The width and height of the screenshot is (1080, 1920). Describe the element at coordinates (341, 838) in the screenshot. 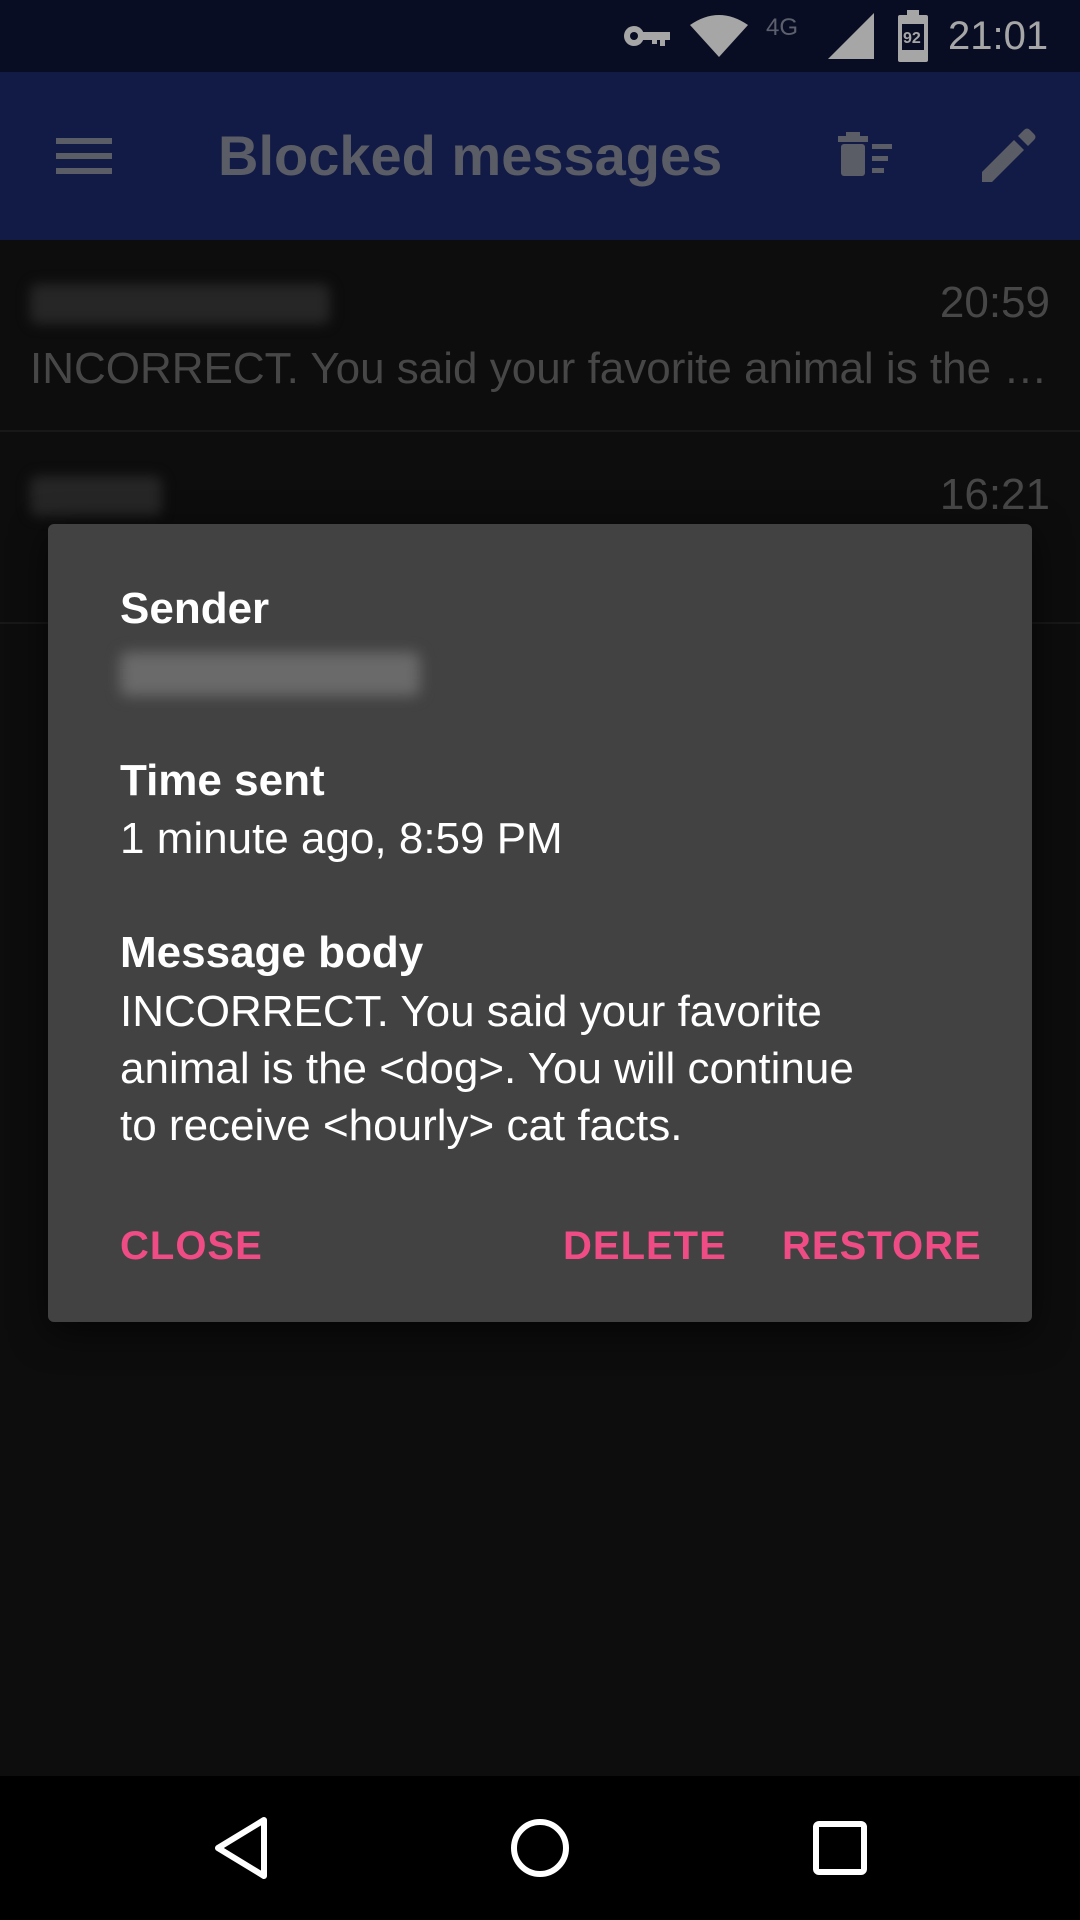

I see `time-sent-value: 1 minute ago, 8:59 PM` at that location.